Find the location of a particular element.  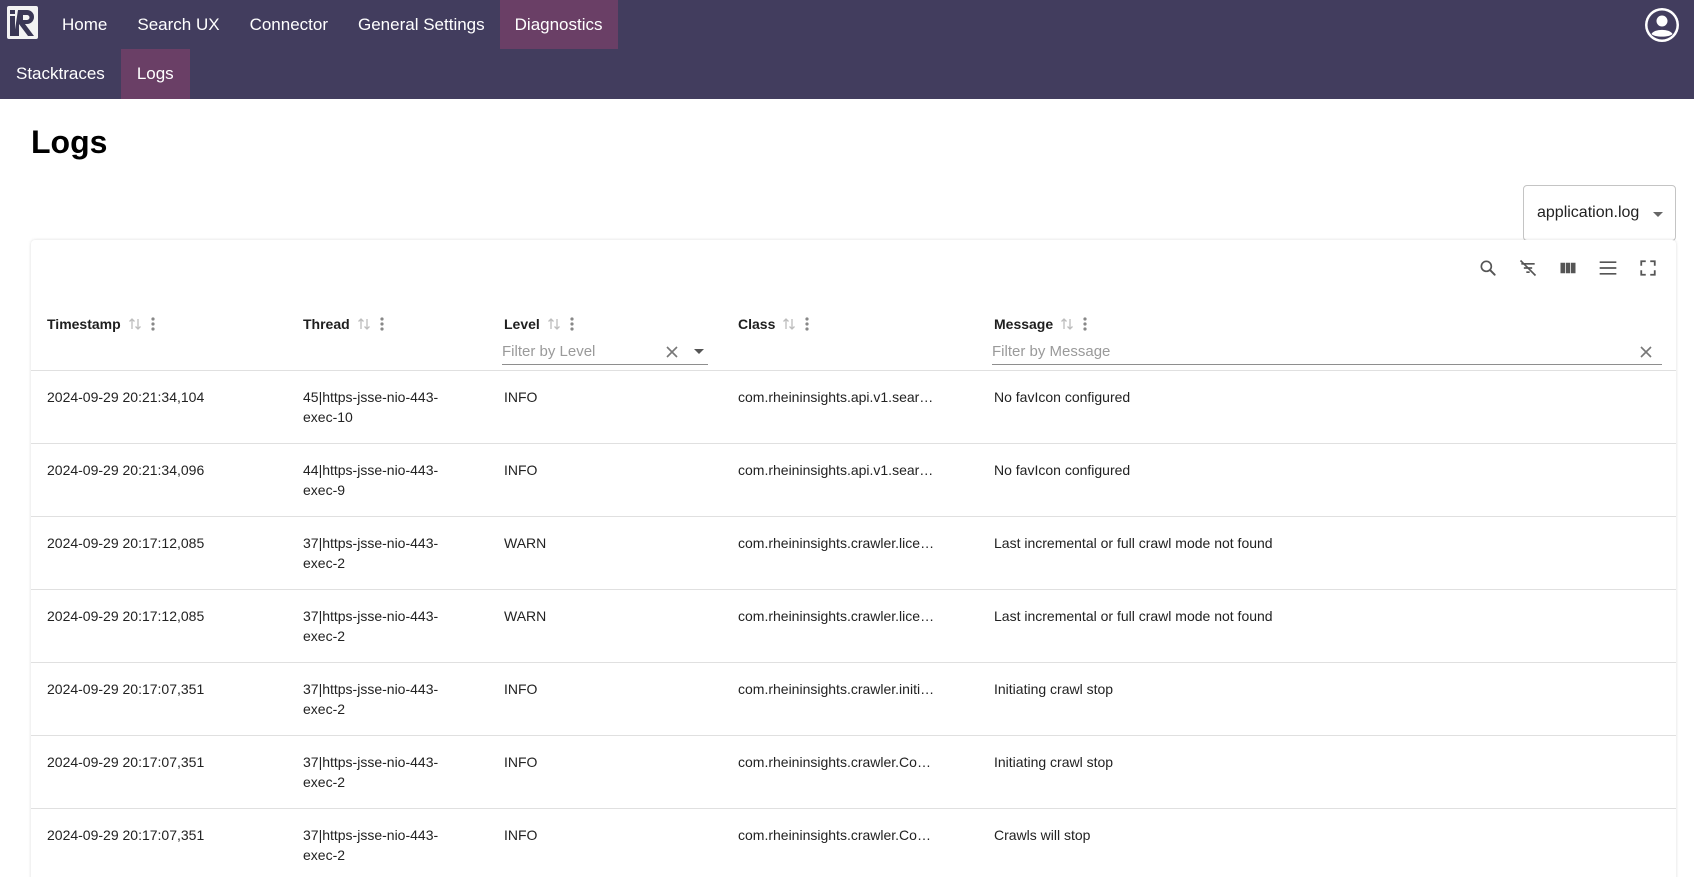

fullscreen-icon is located at coordinates (1648, 268).